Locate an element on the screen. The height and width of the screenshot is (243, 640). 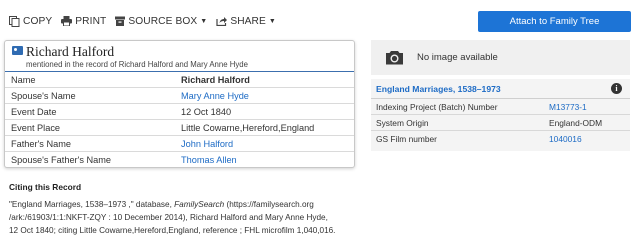
record-row: Spouse's Father's Name Thomas Allen is located at coordinates (179, 160).